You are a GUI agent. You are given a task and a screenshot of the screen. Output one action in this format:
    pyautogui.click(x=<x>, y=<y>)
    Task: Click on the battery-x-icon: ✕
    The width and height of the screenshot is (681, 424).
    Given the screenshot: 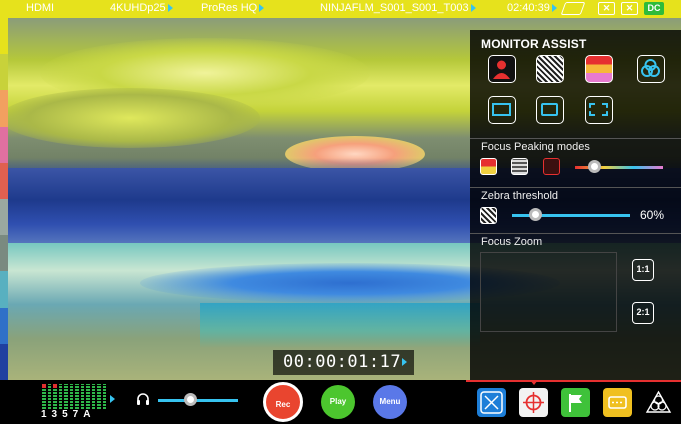 What is the action you would take?
    pyautogui.click(x=629, y=8)
    